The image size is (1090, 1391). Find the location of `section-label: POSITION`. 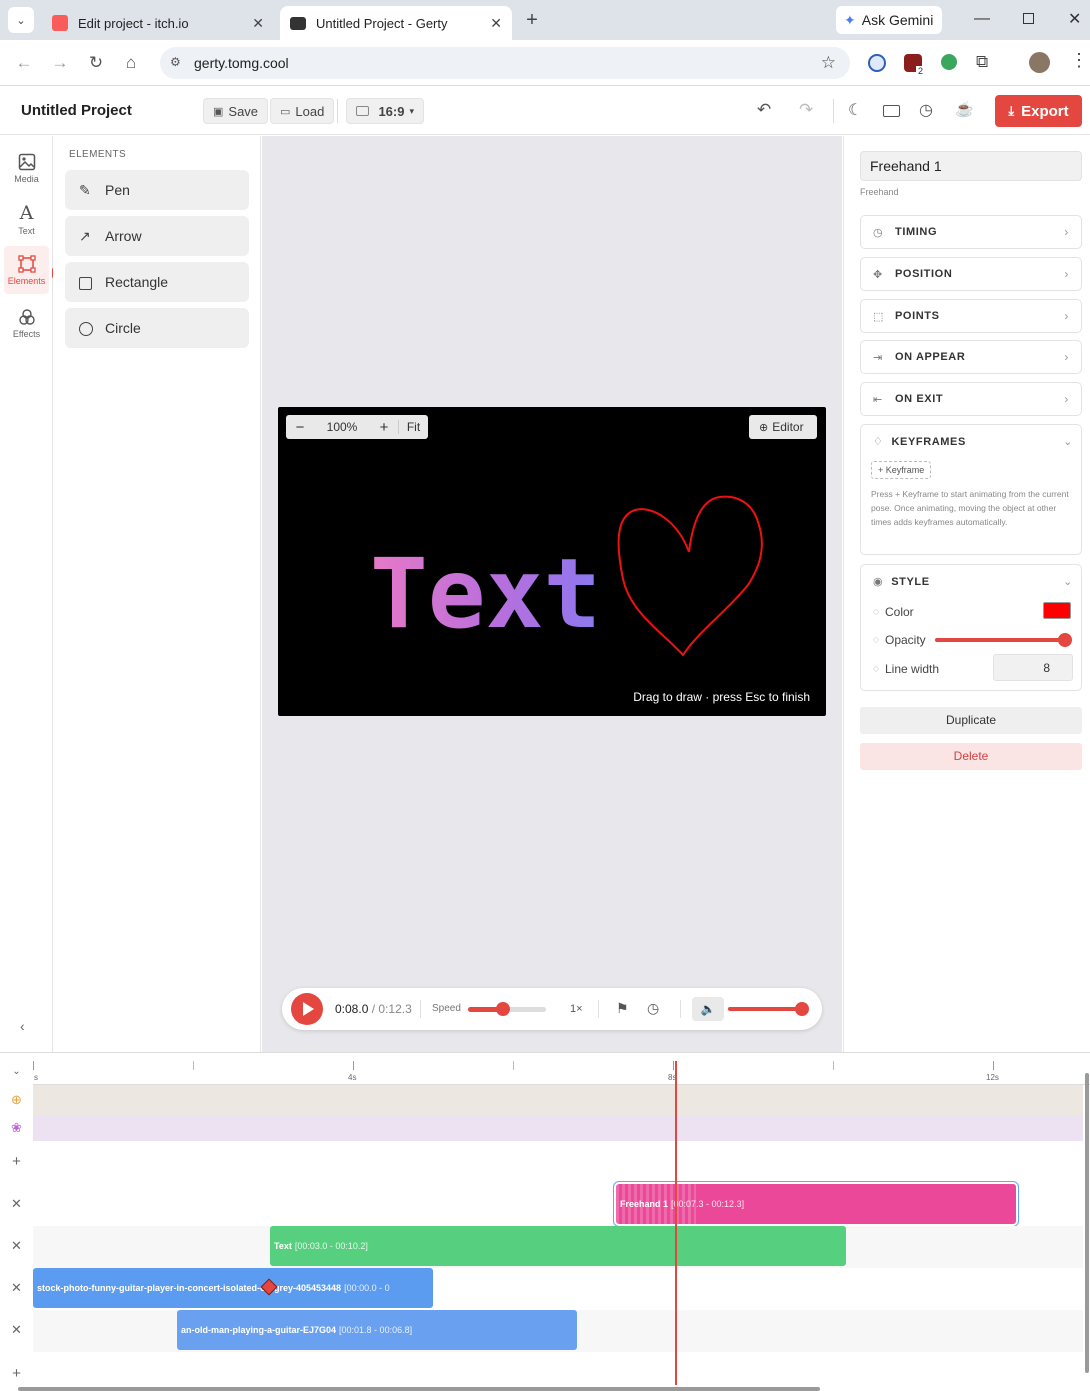

section-label: POSITION is located at coordinates (924, 274).